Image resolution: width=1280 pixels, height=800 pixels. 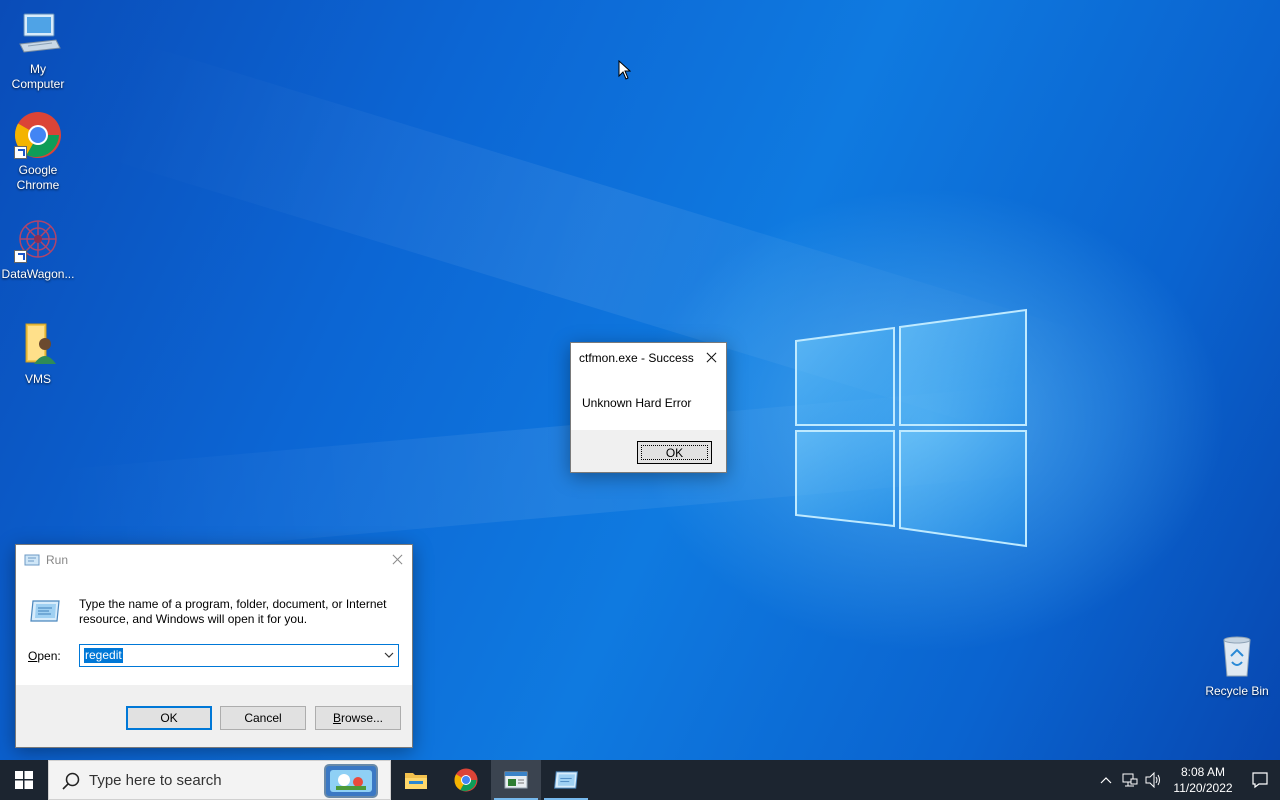 What do you see at coordinates (155, 780) in the screenshot?
I see `search-placeholder: Type here to search` at bounding box center [155, 780].